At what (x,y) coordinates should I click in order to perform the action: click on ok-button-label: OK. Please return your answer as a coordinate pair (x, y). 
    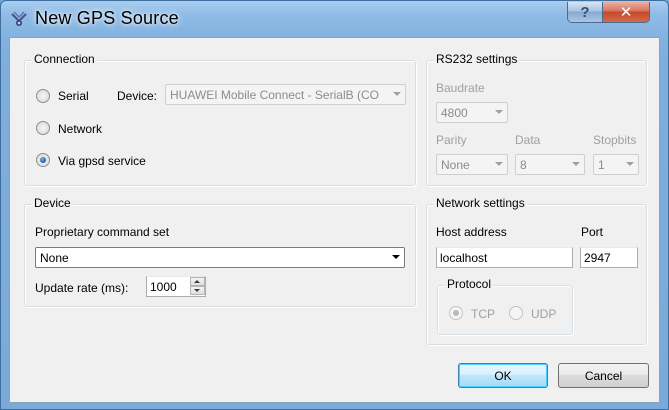
    Looking at the image, I should click on (503, 375).